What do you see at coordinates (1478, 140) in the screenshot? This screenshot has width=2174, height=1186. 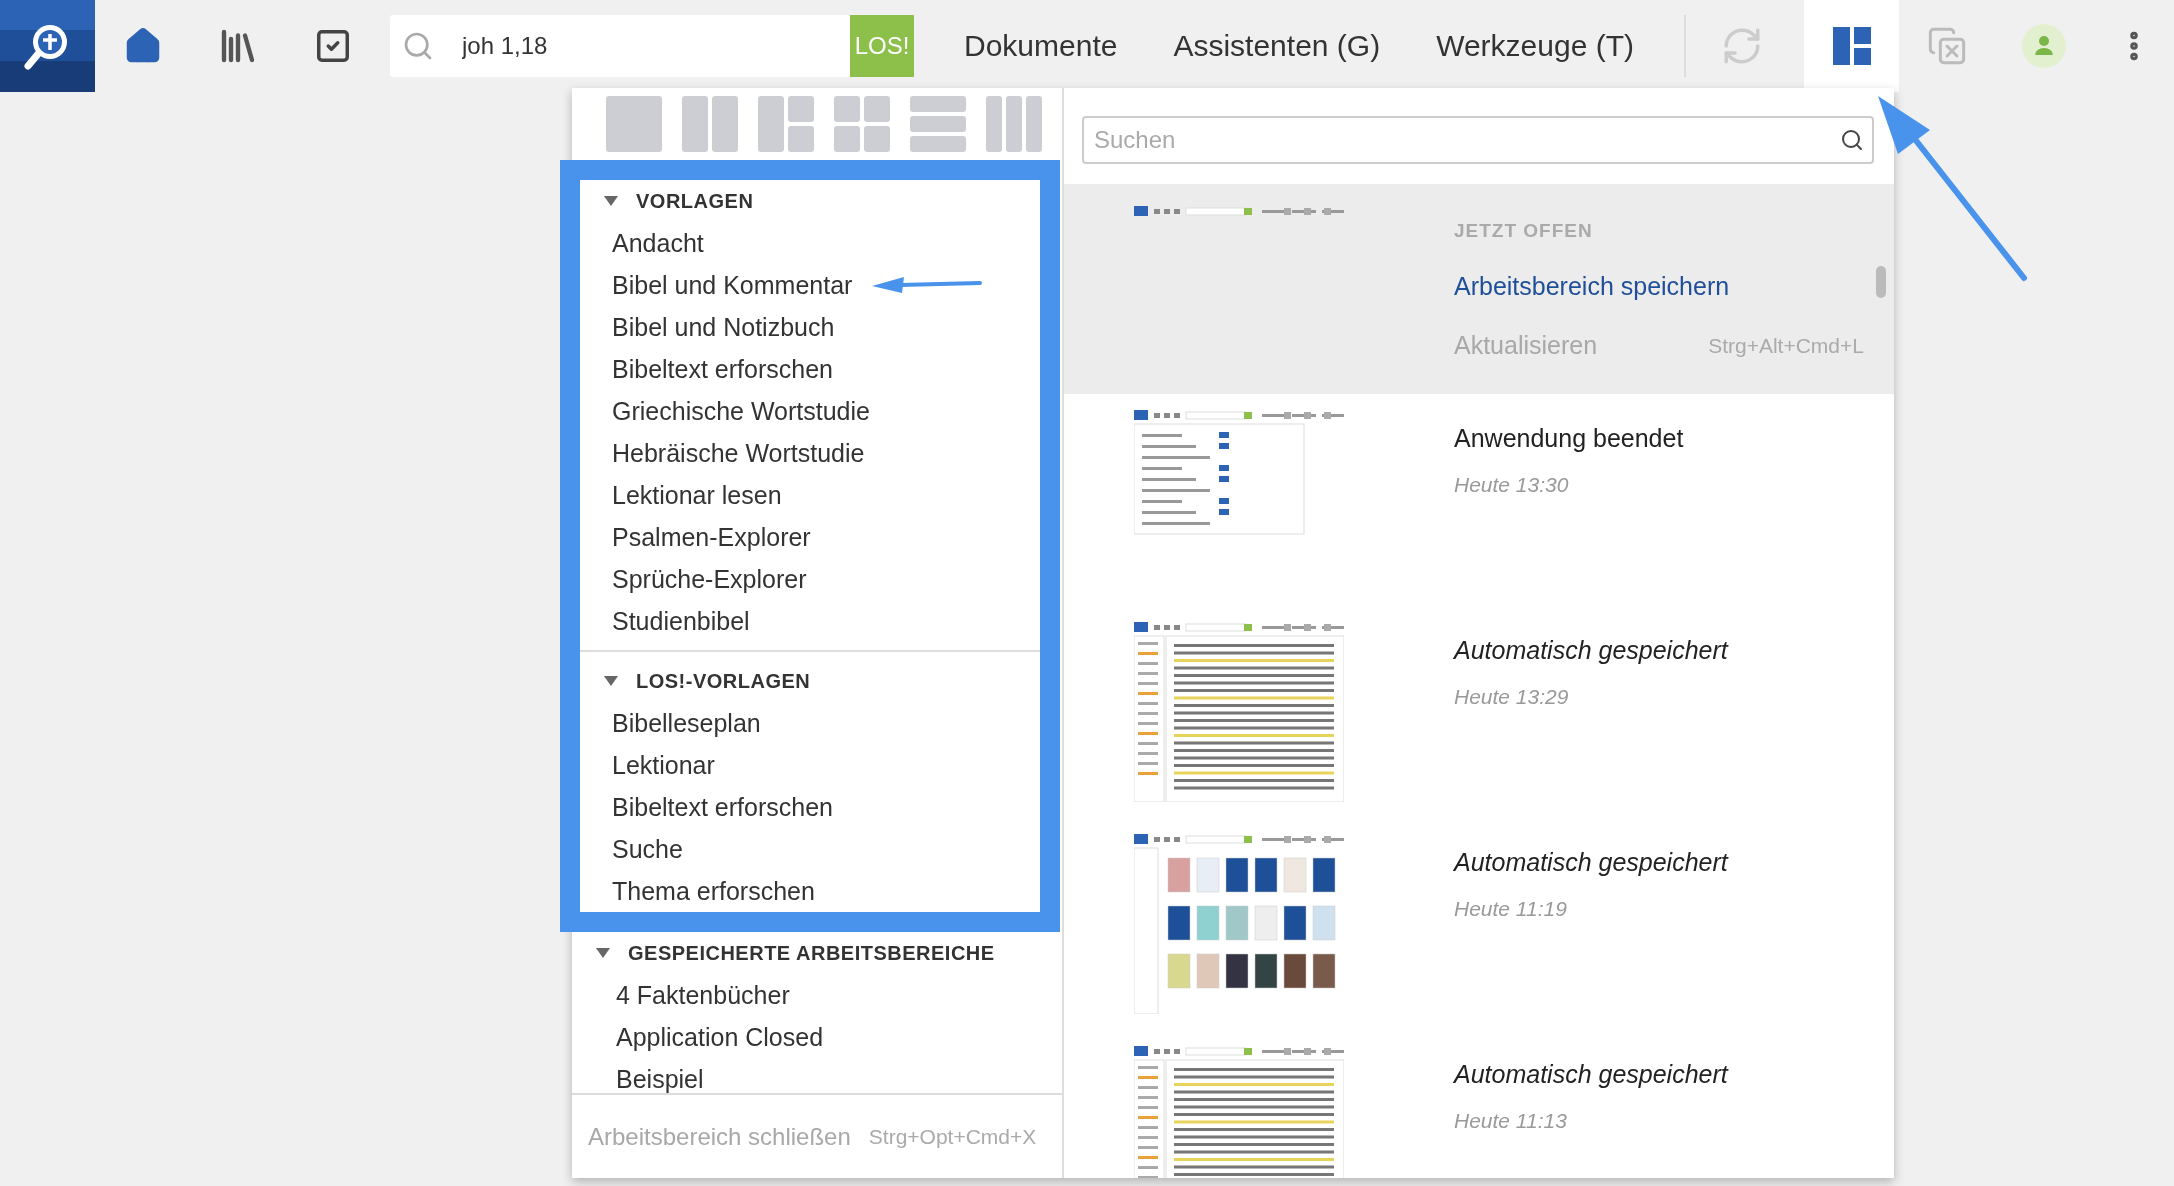 I see `search-field: Suchen` at bounding box center [1478, 140].